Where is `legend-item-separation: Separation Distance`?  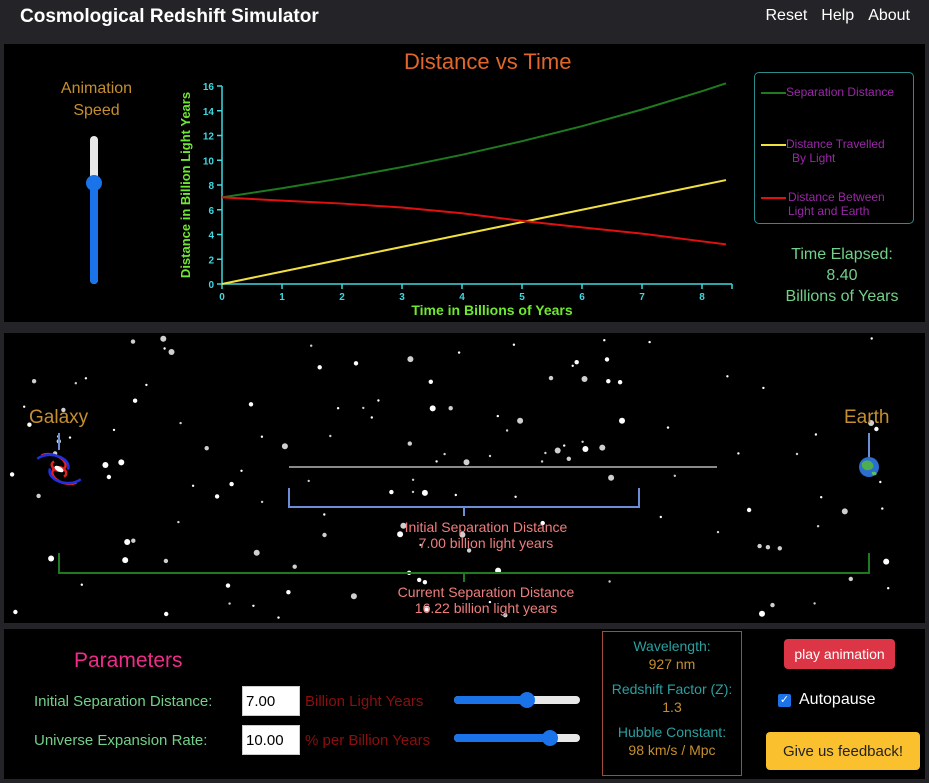 legend-item-separation: Separation Distance is located at coordinates (827, 92).